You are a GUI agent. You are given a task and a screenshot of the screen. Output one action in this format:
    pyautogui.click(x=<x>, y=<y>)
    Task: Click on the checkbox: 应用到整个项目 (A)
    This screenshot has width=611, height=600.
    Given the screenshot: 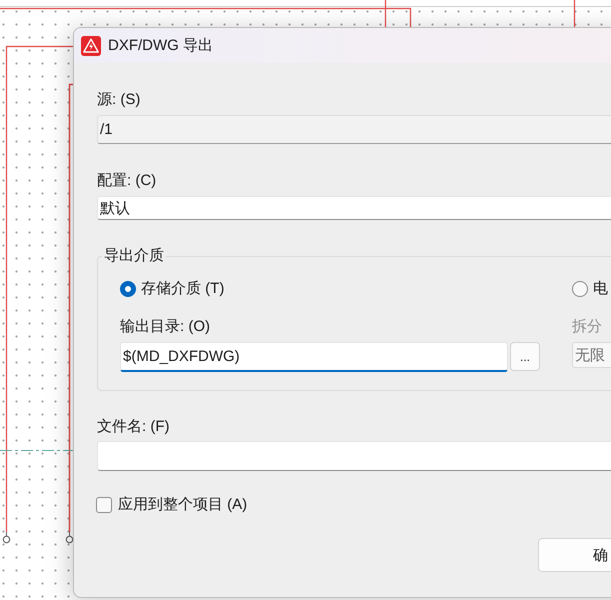 What is the action you would take?
    pyautogui.click(x=172, y=505)
    